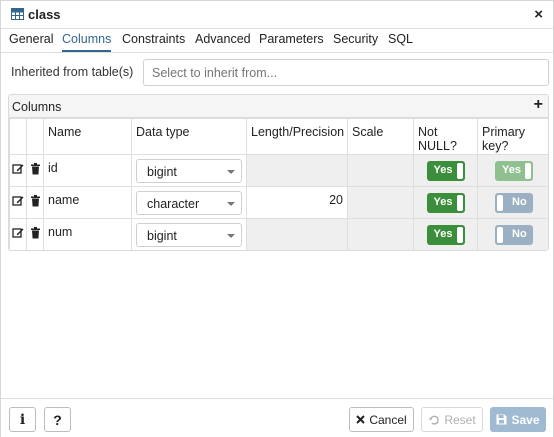 This screenshot has height=437, width=554. I want to click on help-button: ?, so click(57, 419).